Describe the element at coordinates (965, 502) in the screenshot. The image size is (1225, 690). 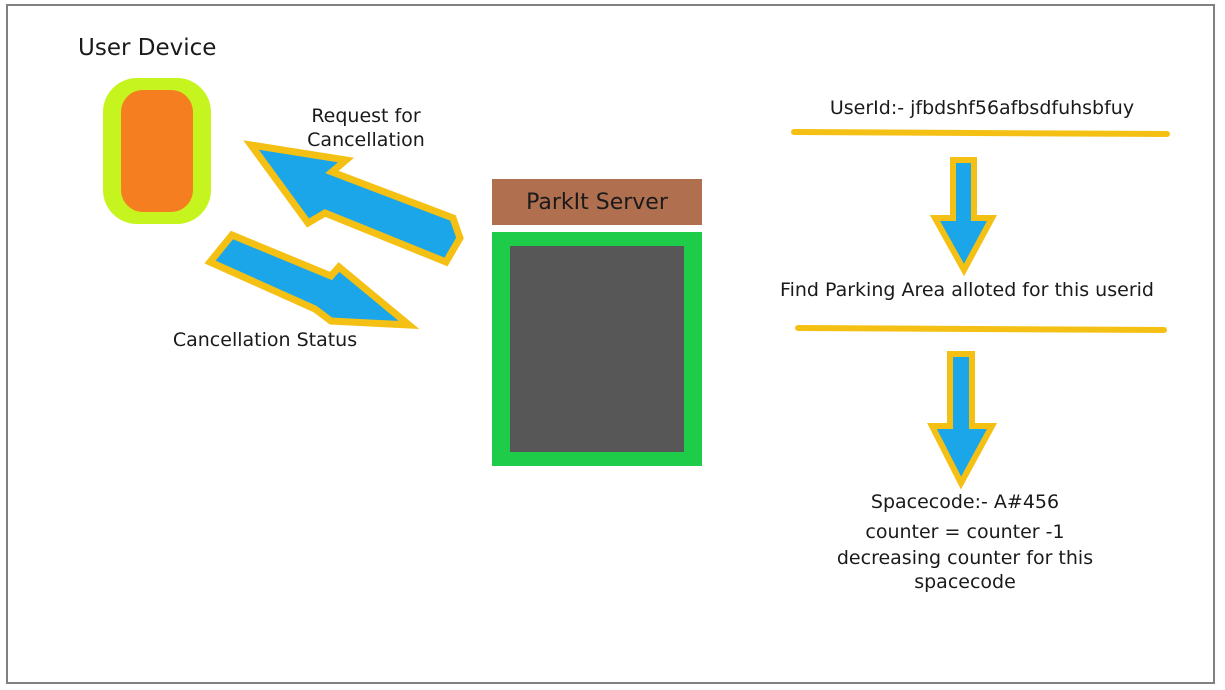
I see `spacecode-text: Spacecode:- A#456` at that location.